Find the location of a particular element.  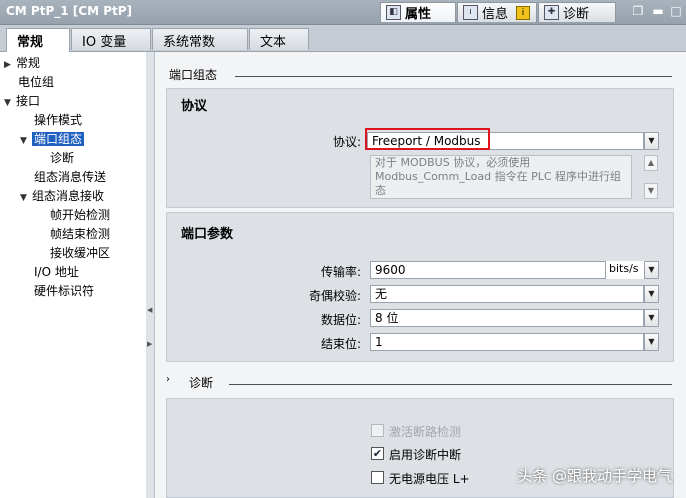

stopbits-select: 1 is located at coordinates (507, 342).